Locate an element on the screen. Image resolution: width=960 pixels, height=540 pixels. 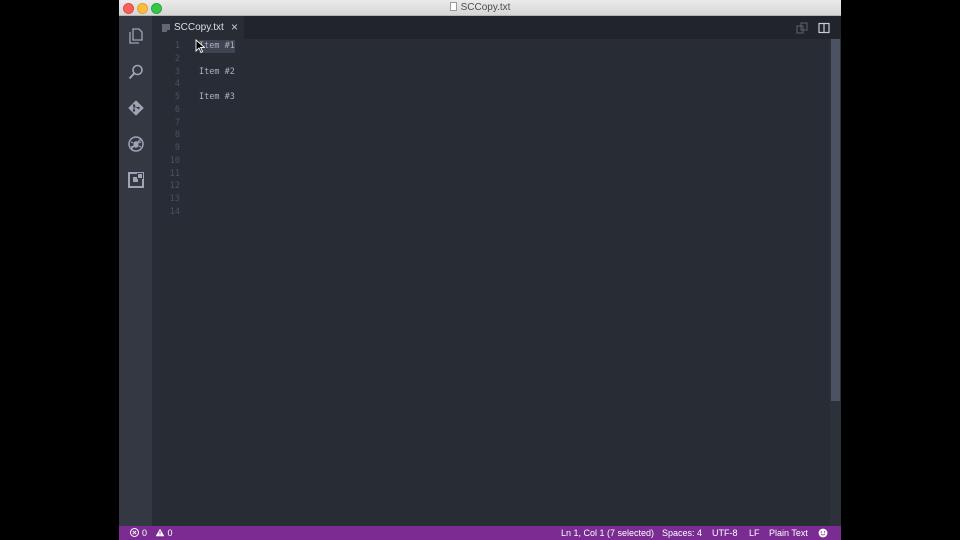
window-title: SCCopy.txt is located at coordinates (485, 7).